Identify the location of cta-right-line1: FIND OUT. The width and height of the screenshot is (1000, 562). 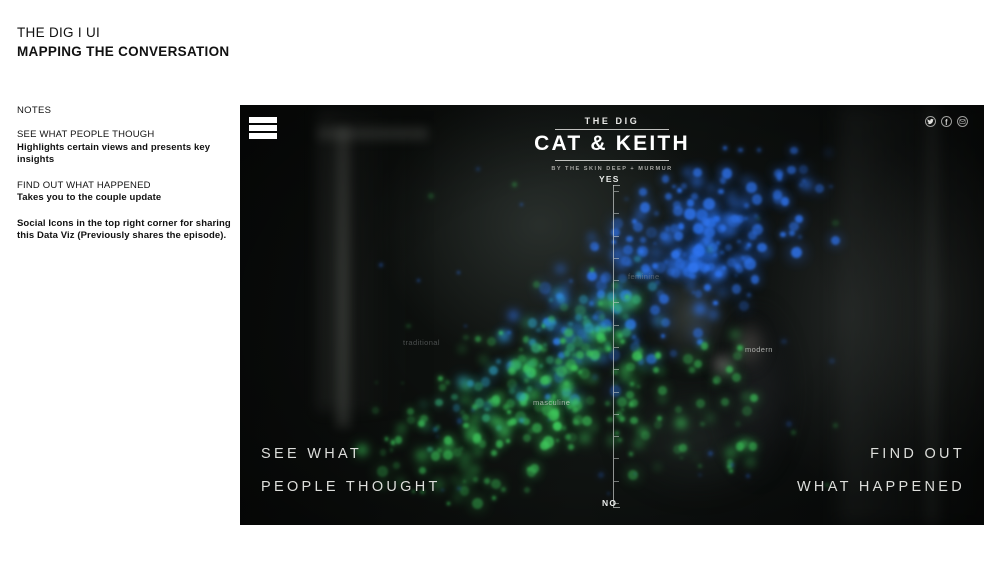
(917, 453).